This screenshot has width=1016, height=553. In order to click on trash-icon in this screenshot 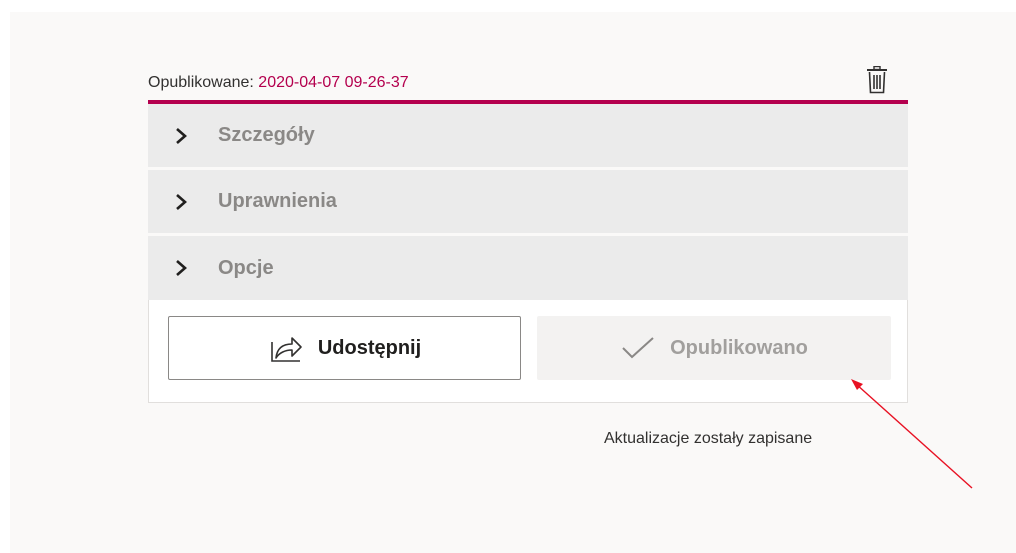, I will do `click(877, 79)`.